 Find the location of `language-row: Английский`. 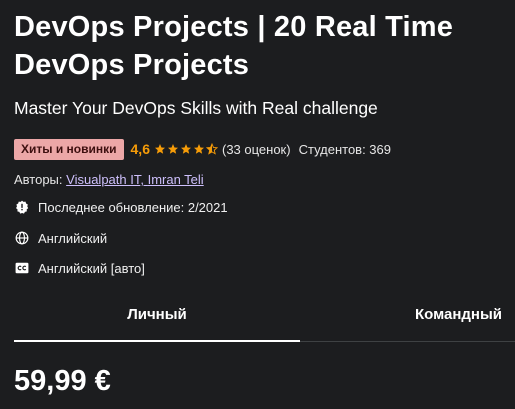

language-row: Английский is located at coordinates (60, 238).